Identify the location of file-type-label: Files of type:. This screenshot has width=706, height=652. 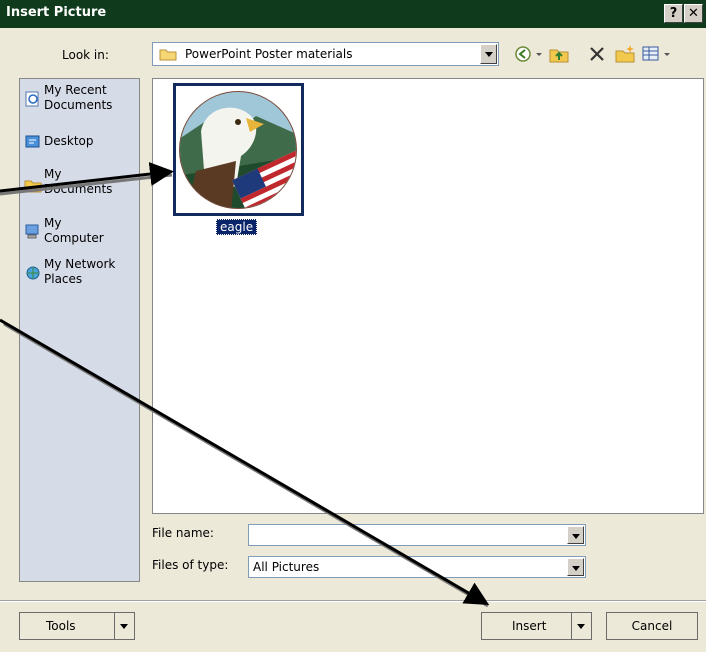
(190, 565).